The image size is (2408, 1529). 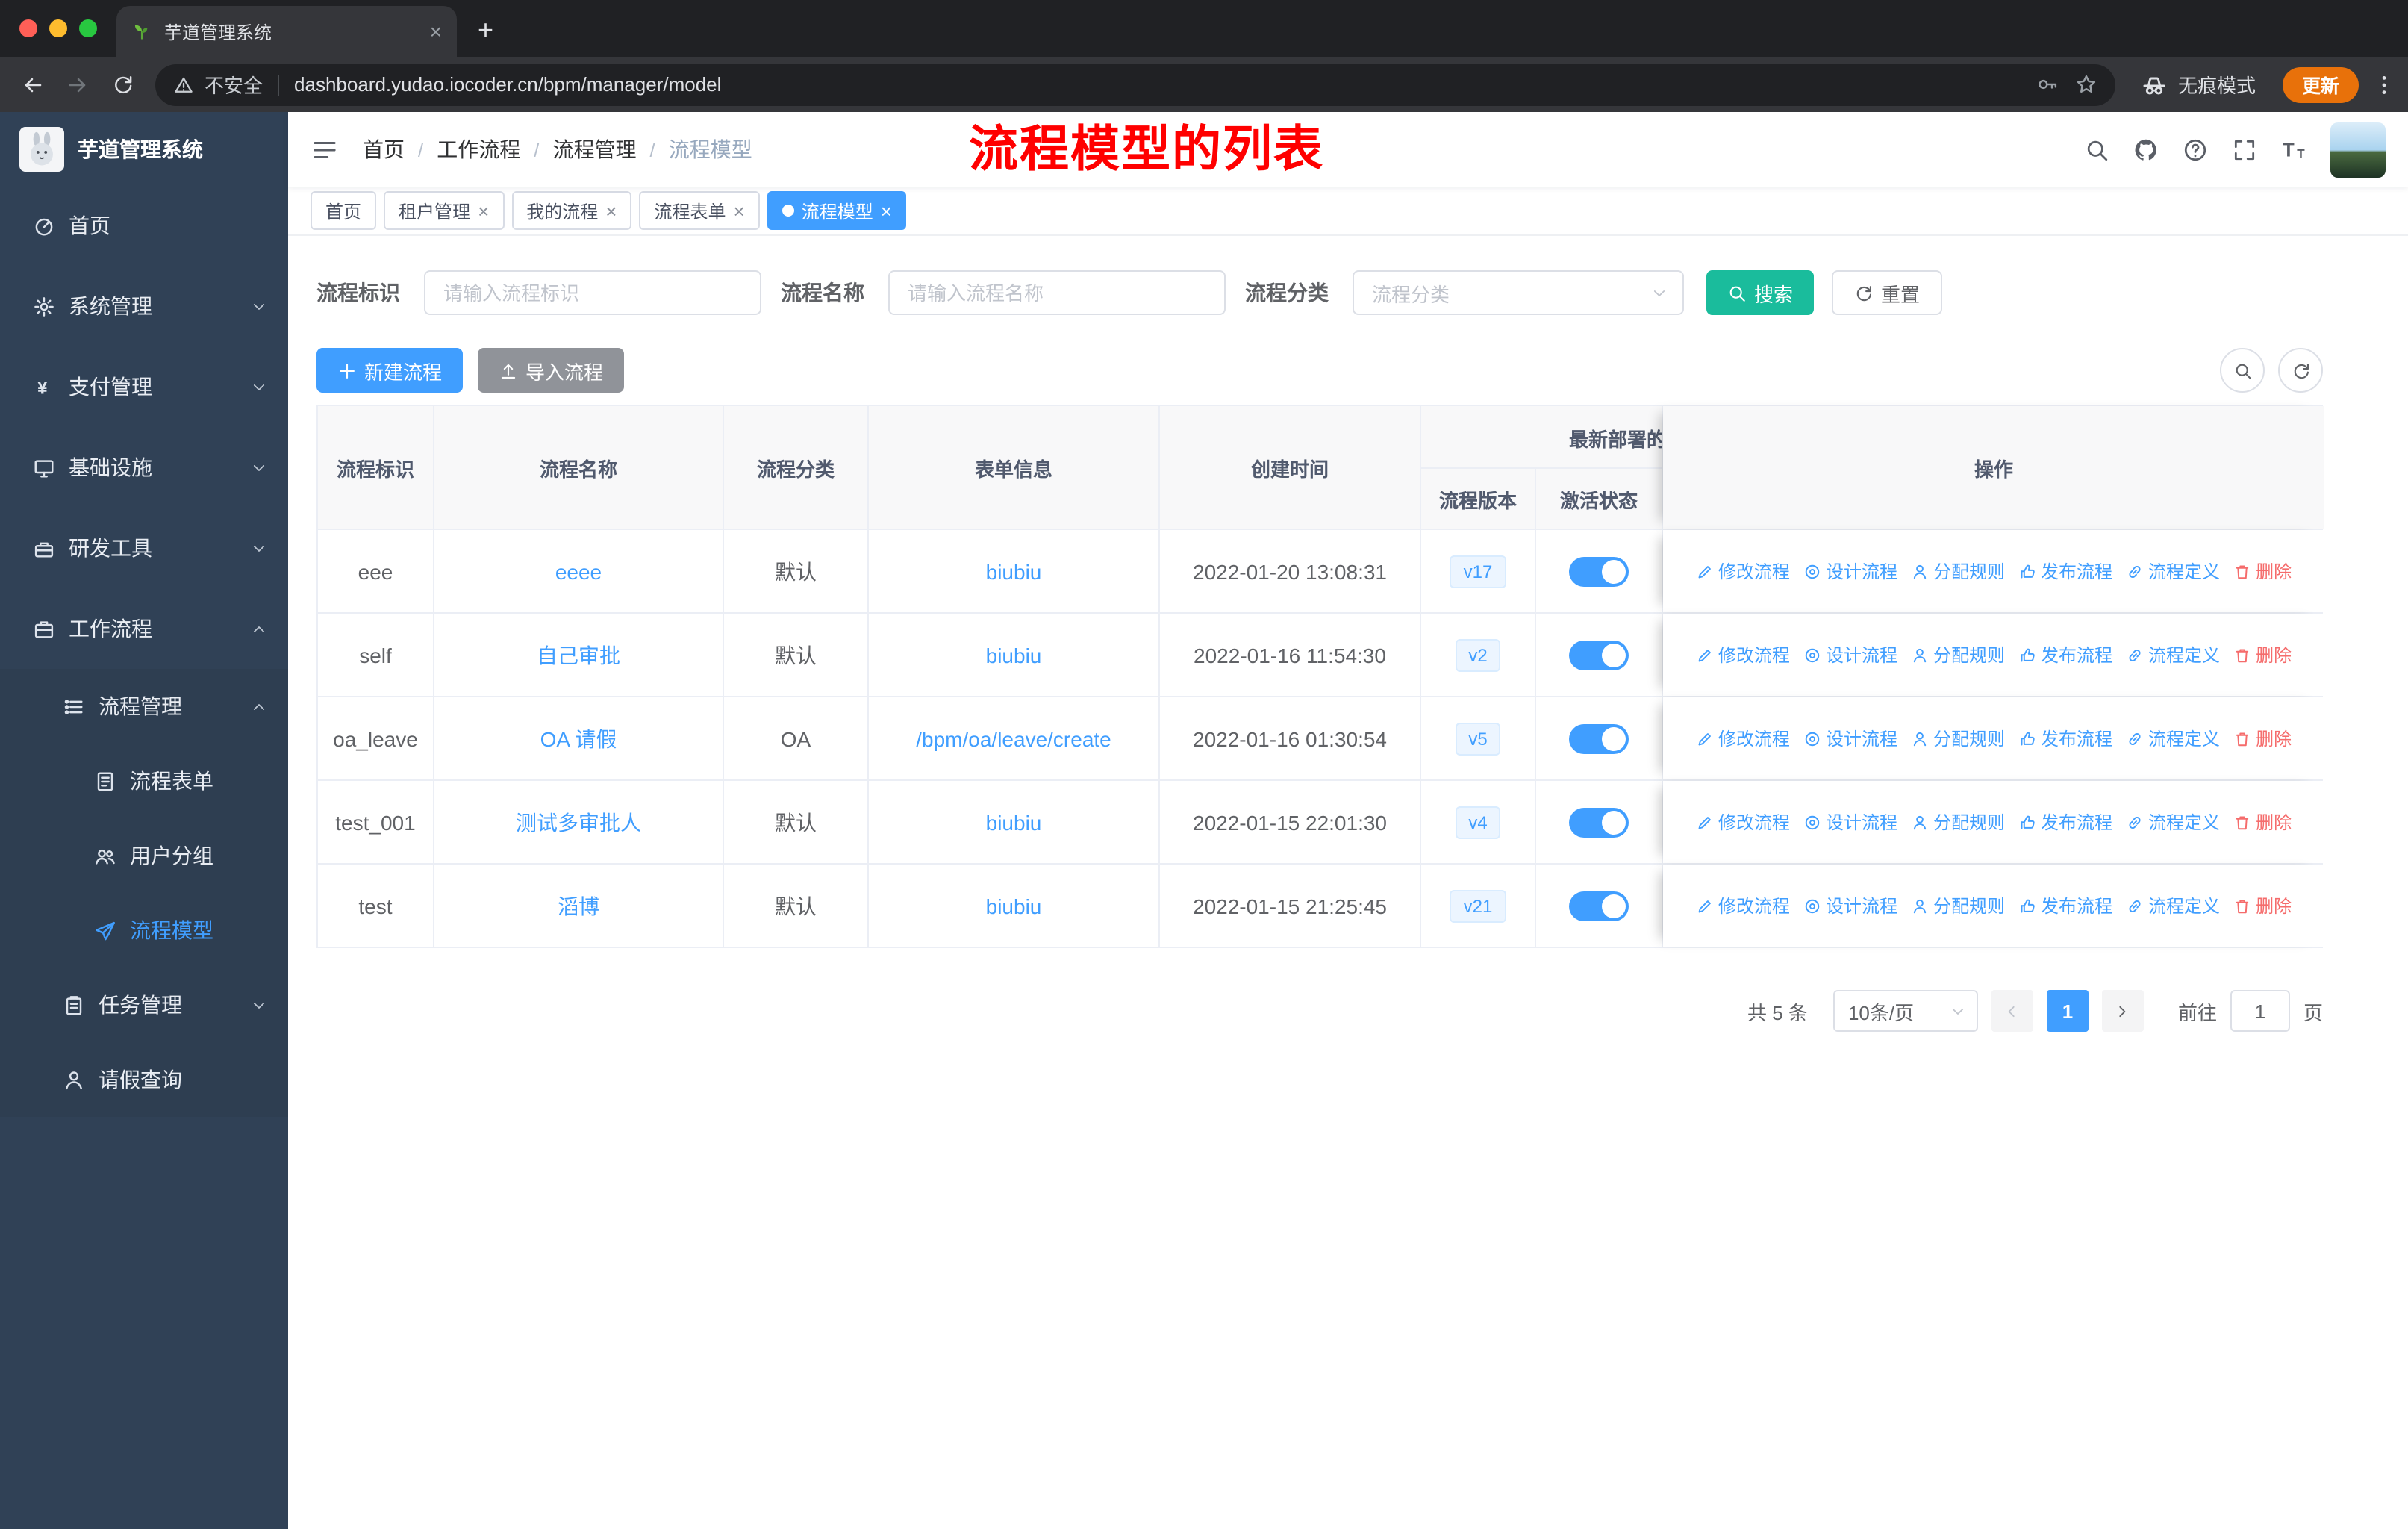 What do you see at coordinates (485, 31) in the screenshot?
I see `new-tab-button: +` at bounding box center [485, 31].